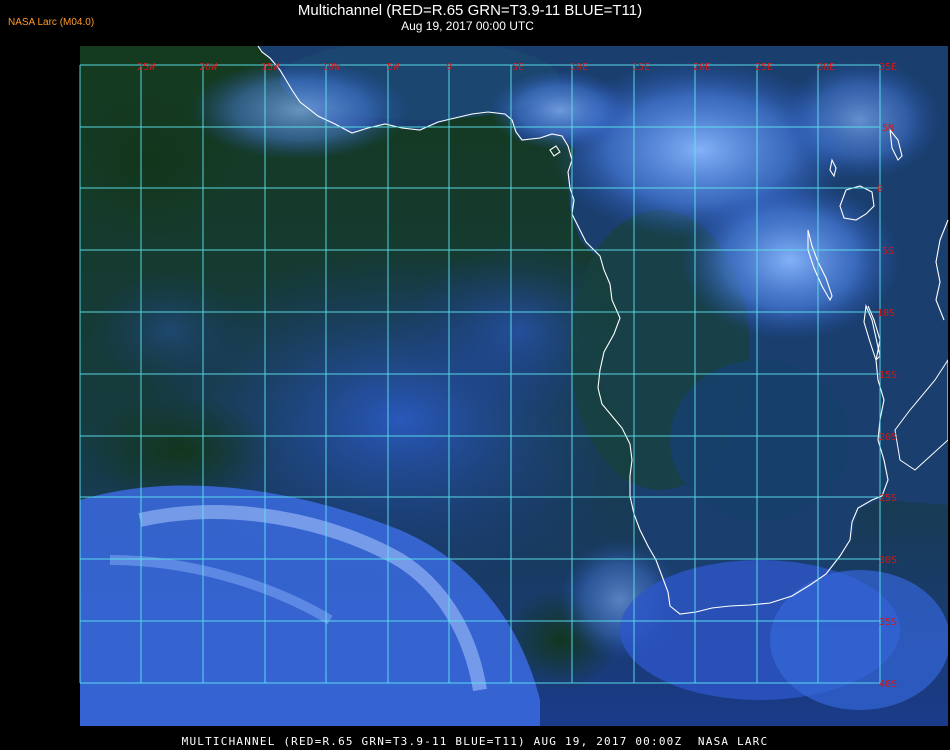 The image size is (950, 750). Describe the element at coordinates (888, 560) in the screenshot. I see `lat-label-30s: 30S` at that location.